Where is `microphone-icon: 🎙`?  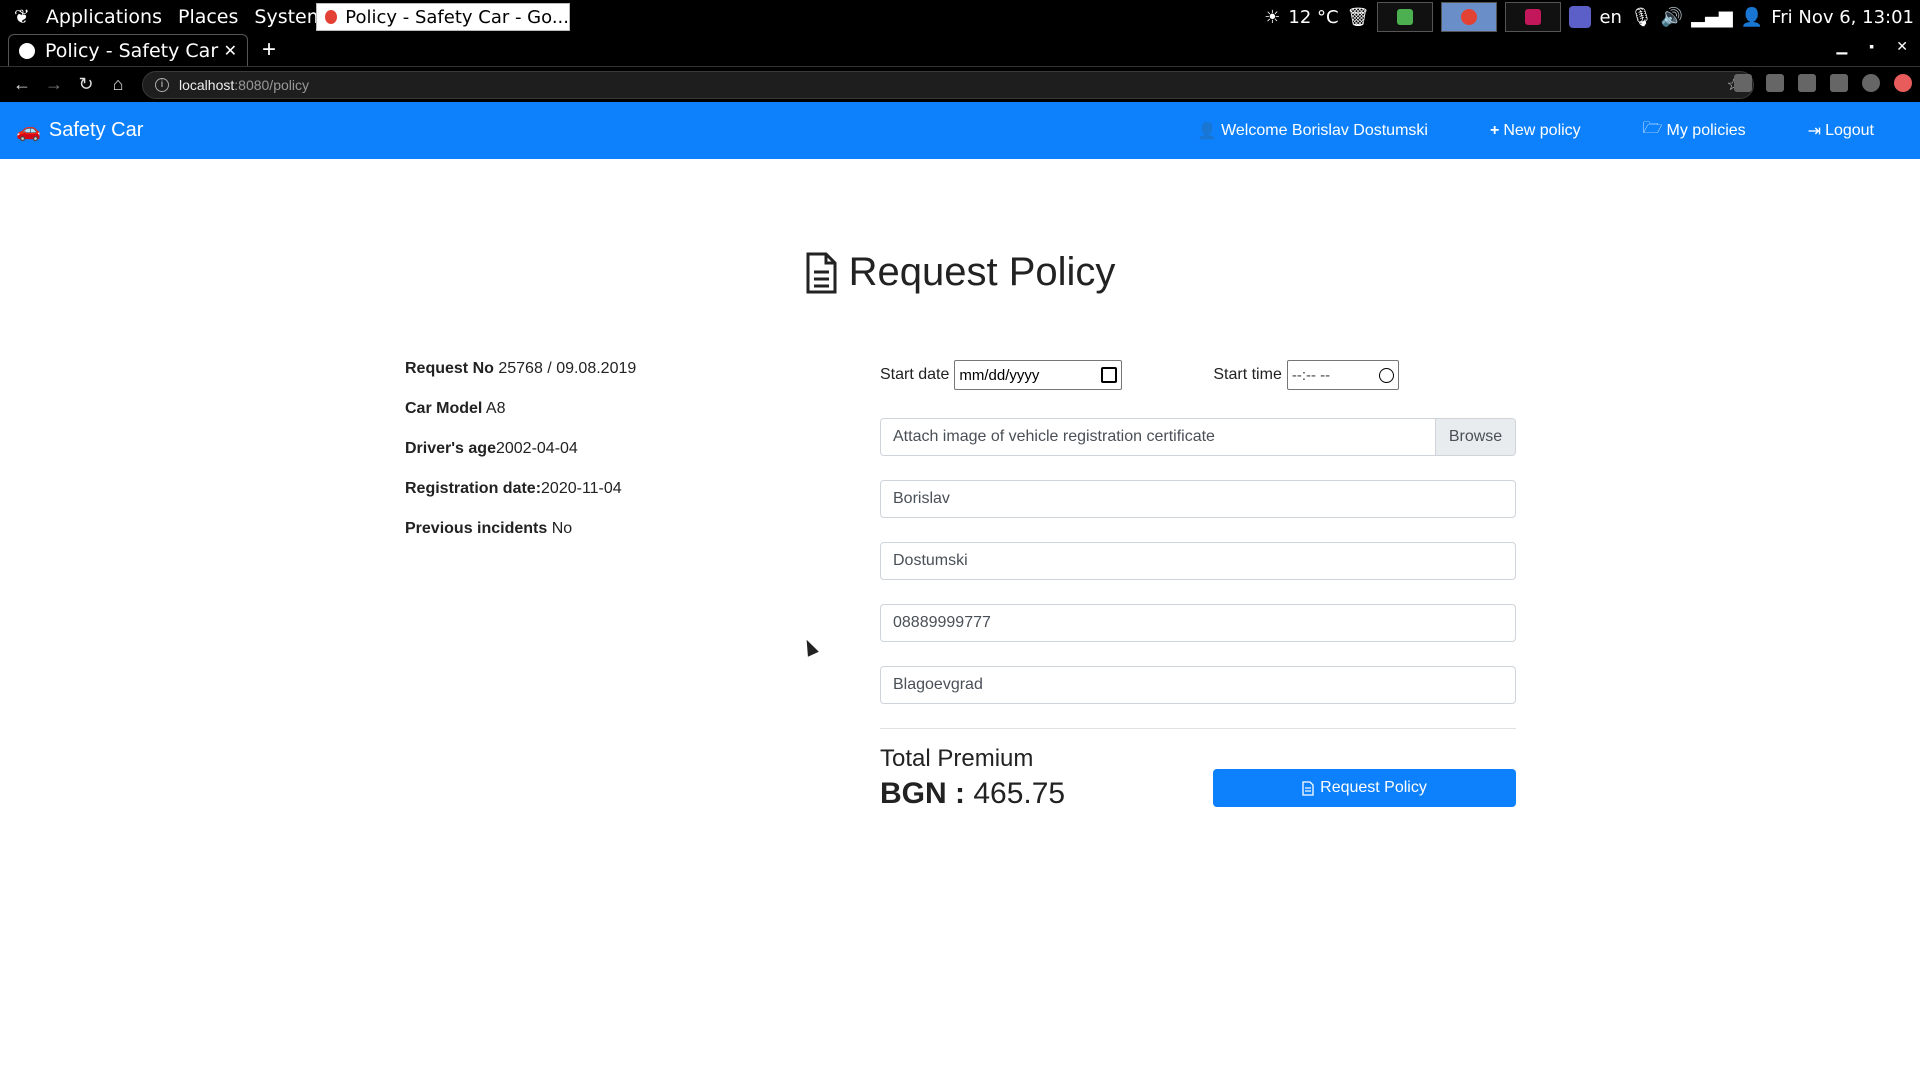 microphone-icon: 🎙 is located at coordinates (1641, 17).